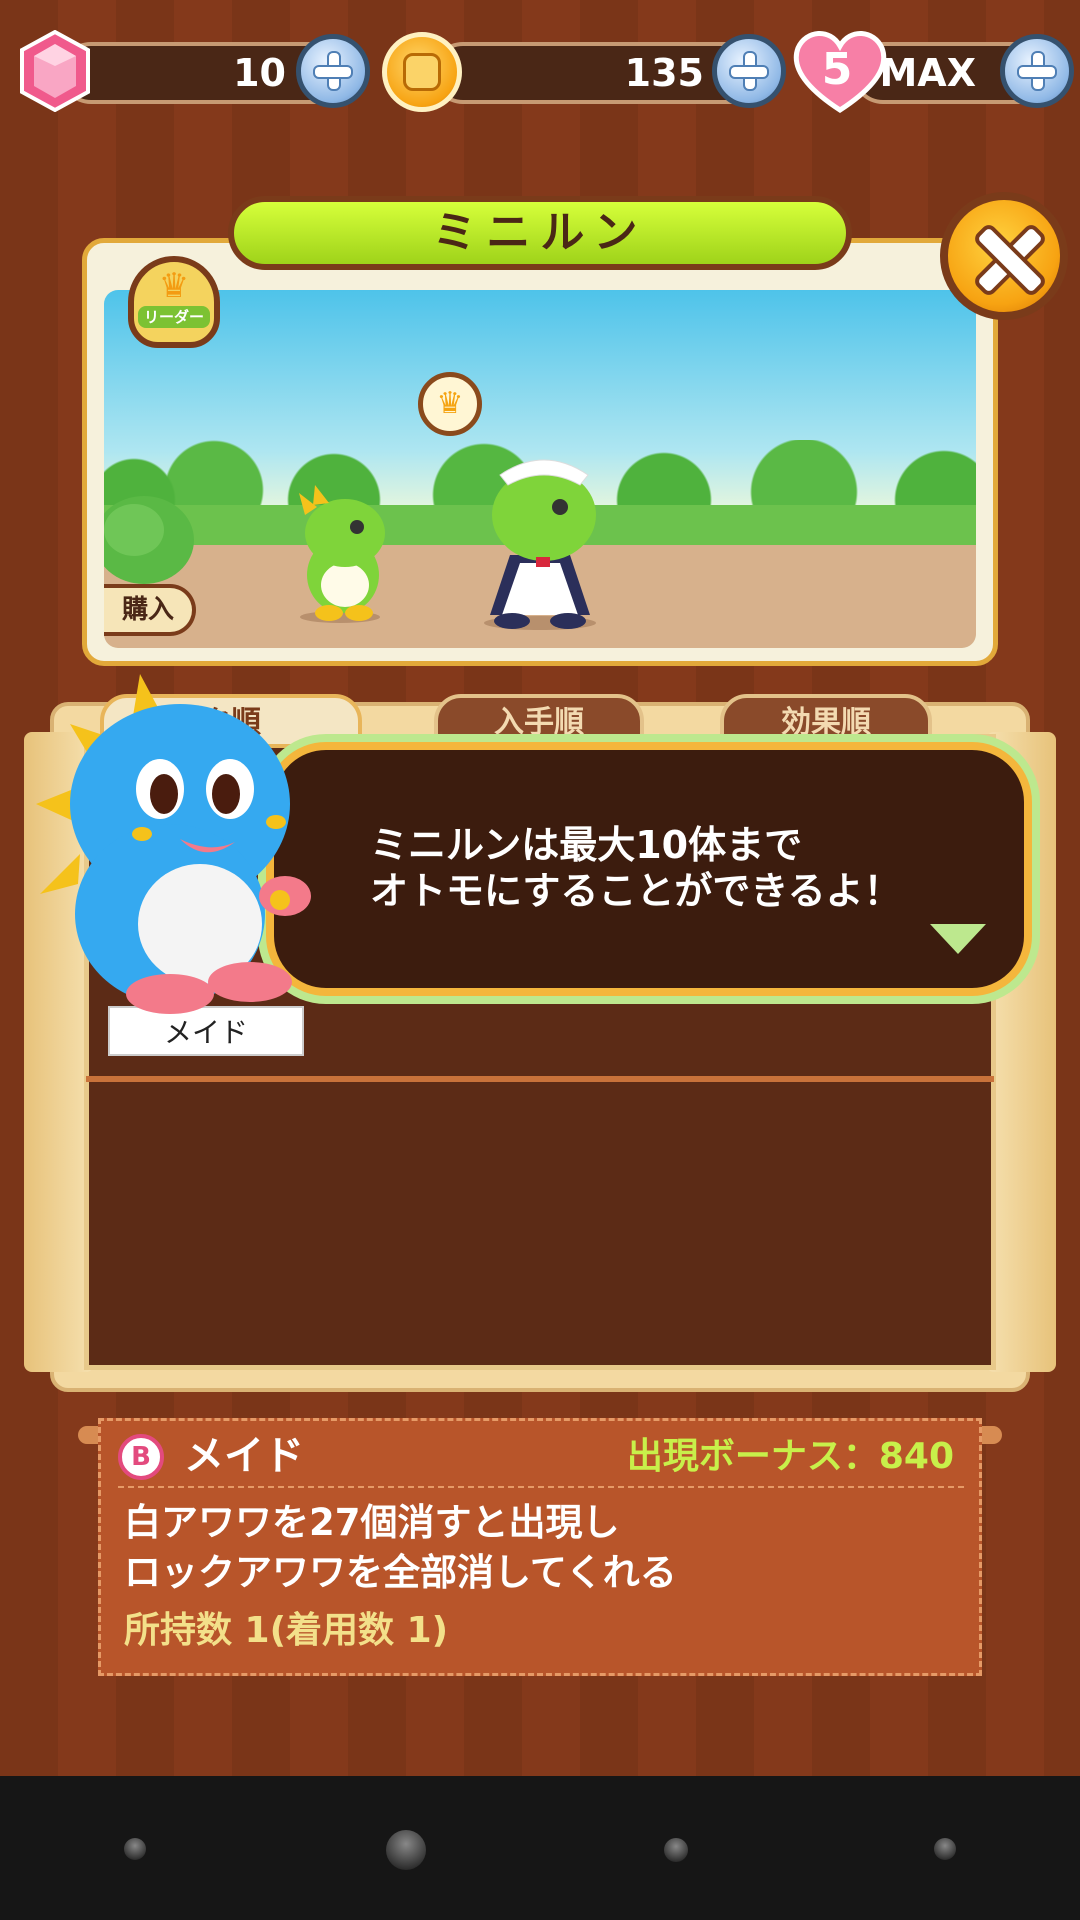 This screenshot has width=1080, height=1920. Describe the element at coordinates (135, 1849) in the screenshot. I see `nav-menu-button` at that location.